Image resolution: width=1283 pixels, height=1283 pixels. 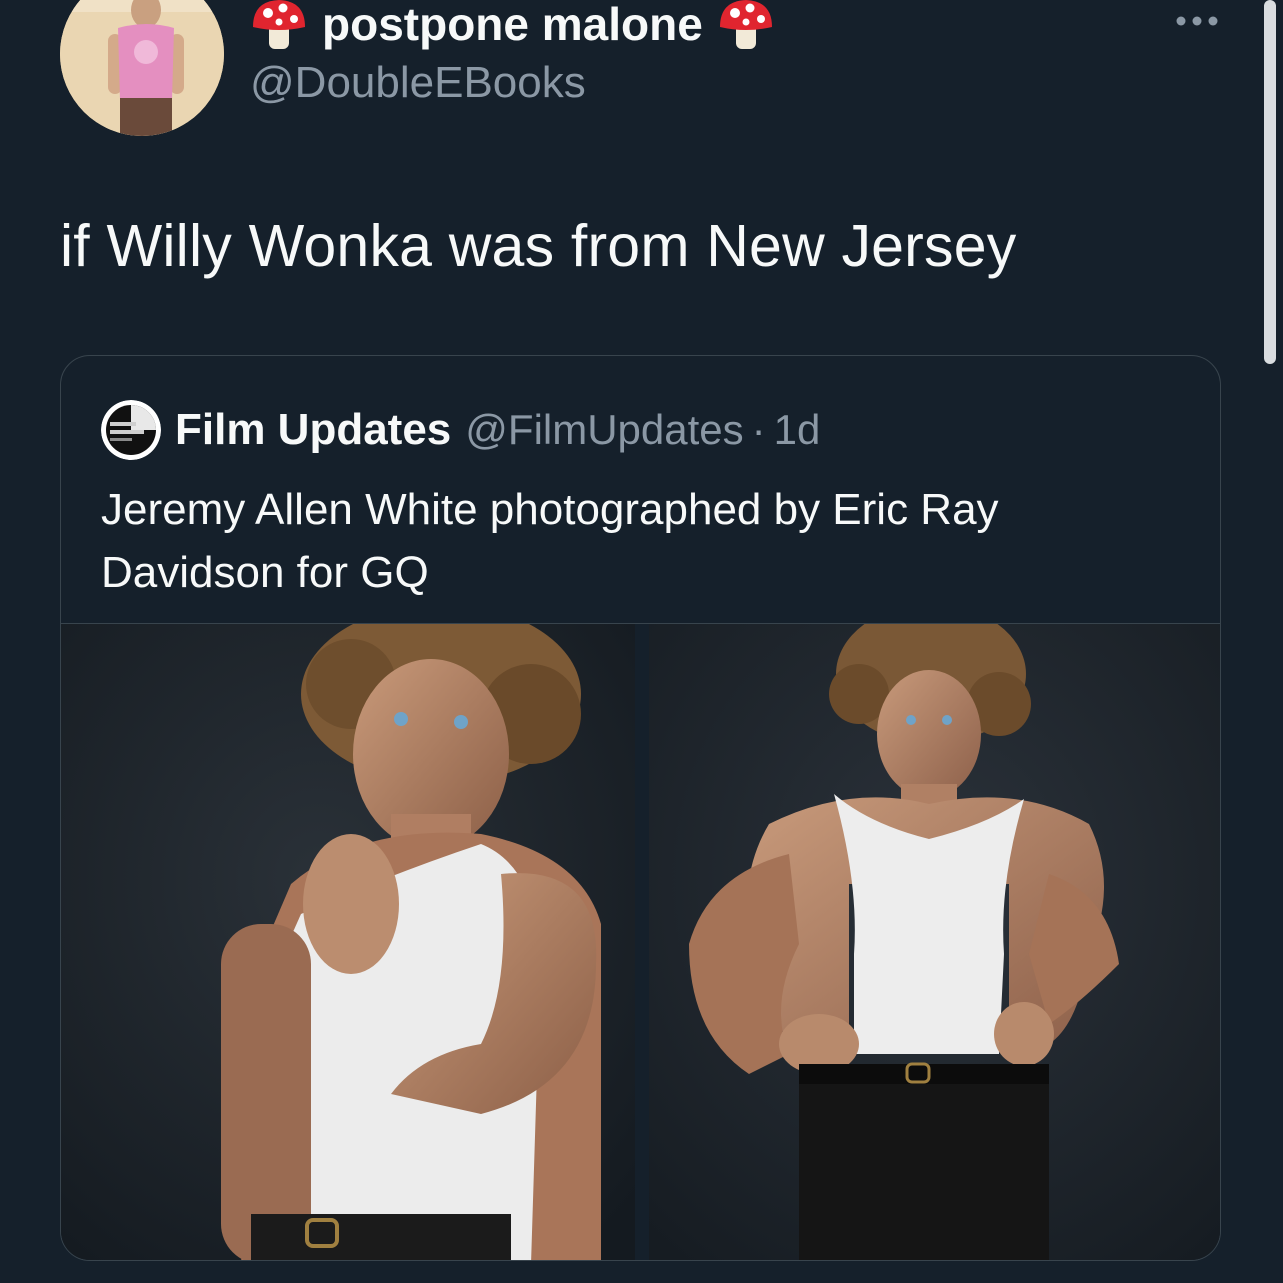 What do you see at coordinates (460, 430) in the screenshot?
I see `quoted-tweet-header: Film Updates @FilmUpdates · 1d` at bounding box center [460, 430].